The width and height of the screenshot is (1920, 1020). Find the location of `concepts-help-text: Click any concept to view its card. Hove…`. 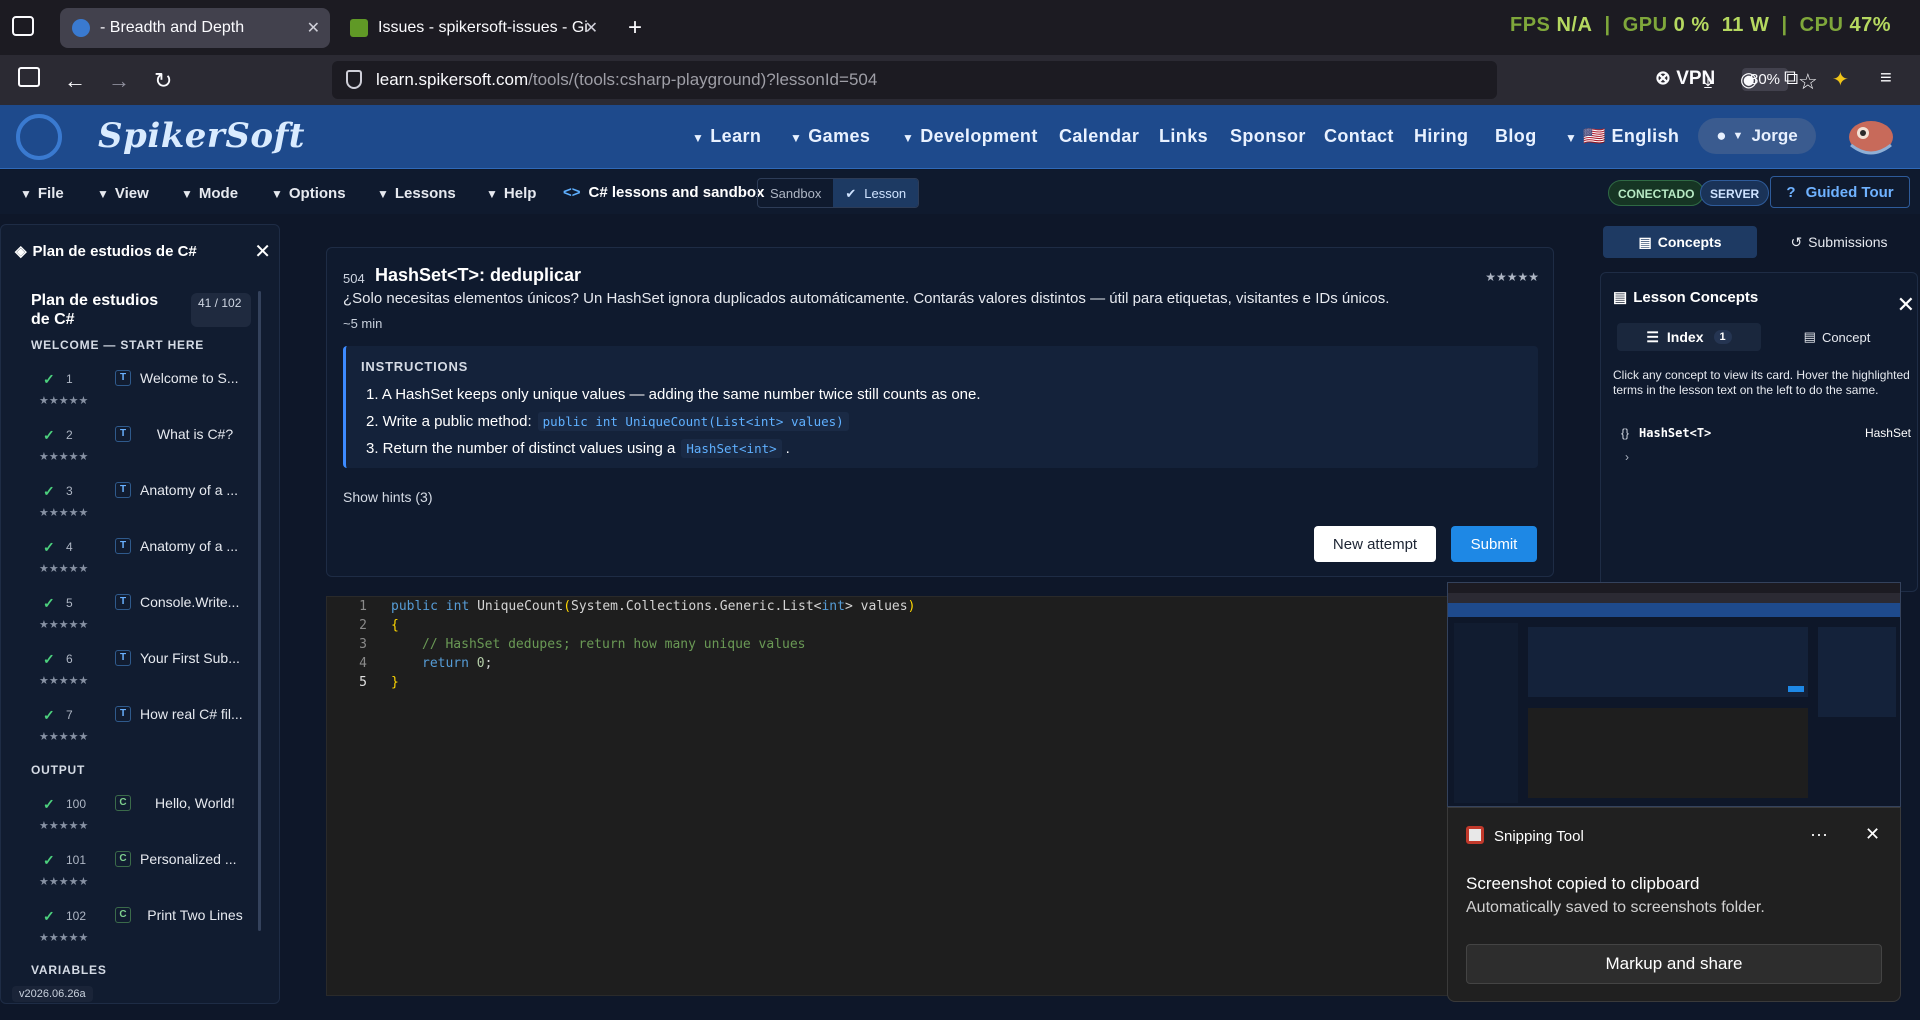

concepts-help-text: Click any concept to view its card. Hove… is located at coordinates (1761, 382).